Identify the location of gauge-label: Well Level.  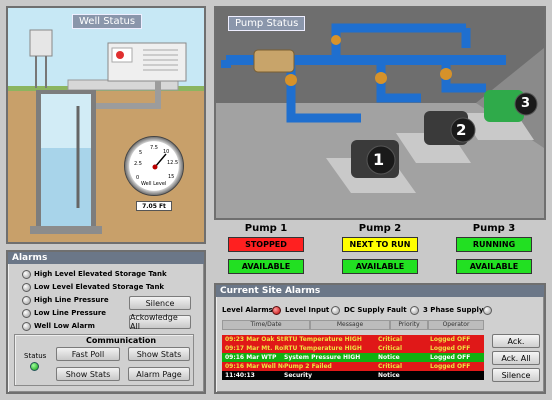
(154, 184).